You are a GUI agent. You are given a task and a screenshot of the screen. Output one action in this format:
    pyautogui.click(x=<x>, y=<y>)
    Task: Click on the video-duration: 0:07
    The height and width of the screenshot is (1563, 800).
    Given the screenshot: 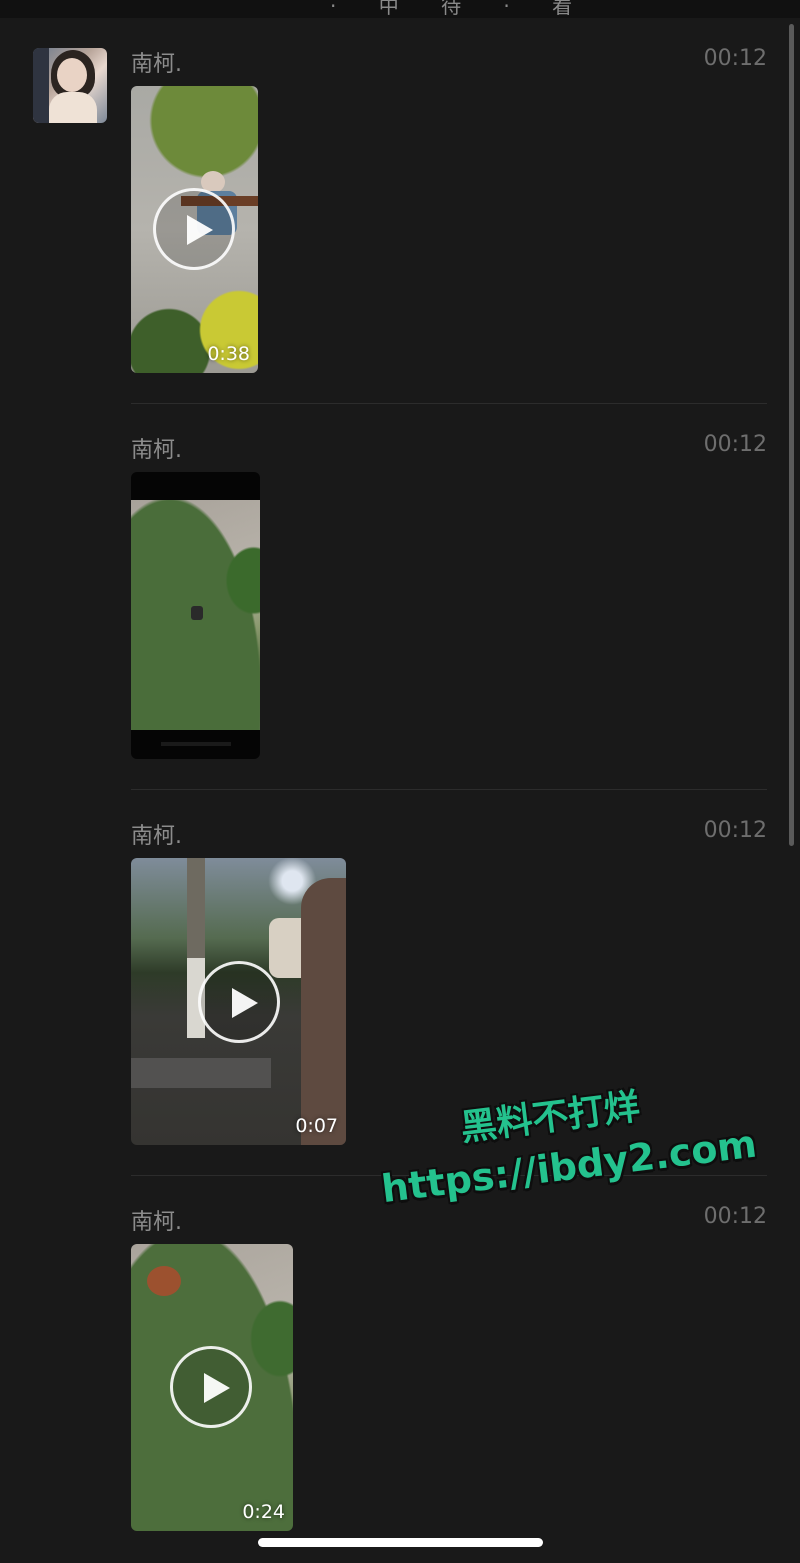 What is the action you would take?
    pyautogui.click(x=316, y=1126)
    